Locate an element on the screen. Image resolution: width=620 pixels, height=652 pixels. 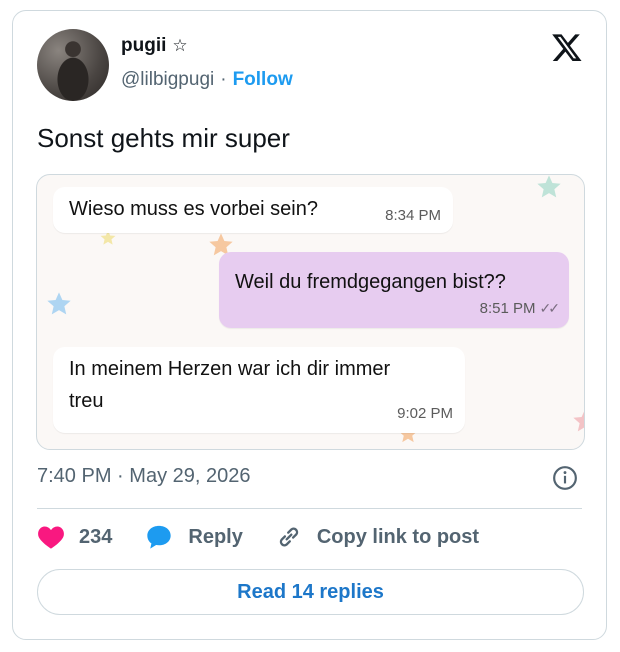
message-line: treu is located at coordinates (86, 401).